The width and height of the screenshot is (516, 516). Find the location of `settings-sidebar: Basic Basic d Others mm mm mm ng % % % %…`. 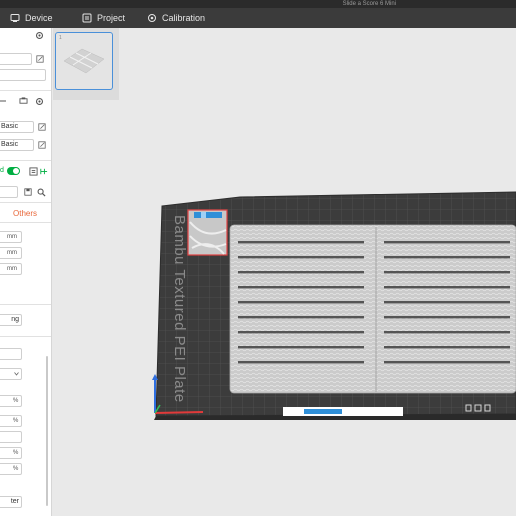

settings-sidebar: Basic Basic d Others mm mm mm ng % % % %… is located at coordinates (26, 272).